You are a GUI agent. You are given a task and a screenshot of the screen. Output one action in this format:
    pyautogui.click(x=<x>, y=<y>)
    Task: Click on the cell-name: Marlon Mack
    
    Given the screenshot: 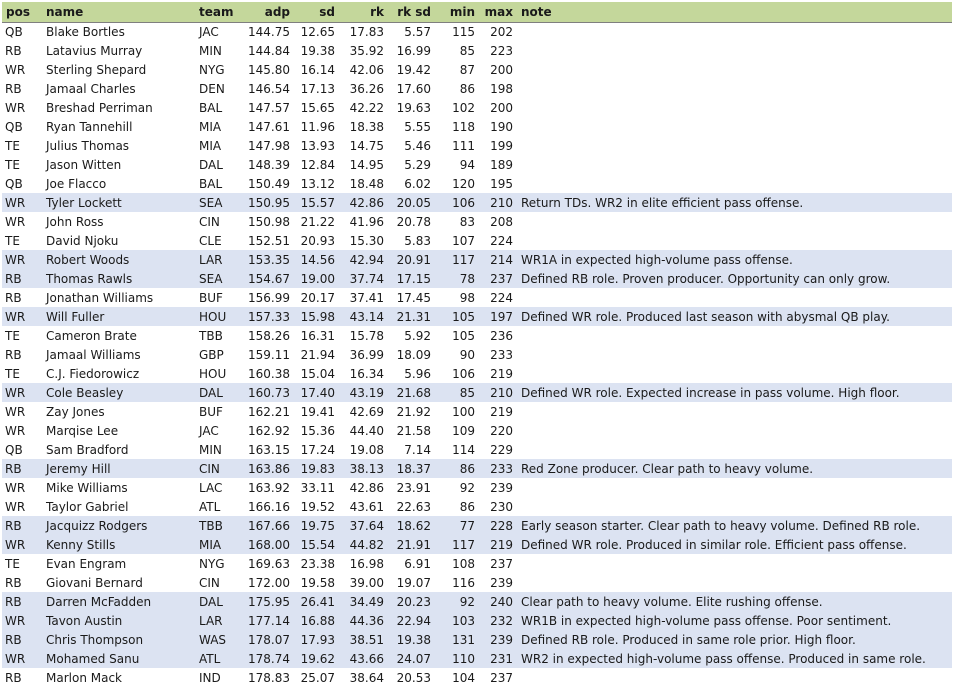 What is the action you would take?
    pyautogui.click(x=84, y=677)
    